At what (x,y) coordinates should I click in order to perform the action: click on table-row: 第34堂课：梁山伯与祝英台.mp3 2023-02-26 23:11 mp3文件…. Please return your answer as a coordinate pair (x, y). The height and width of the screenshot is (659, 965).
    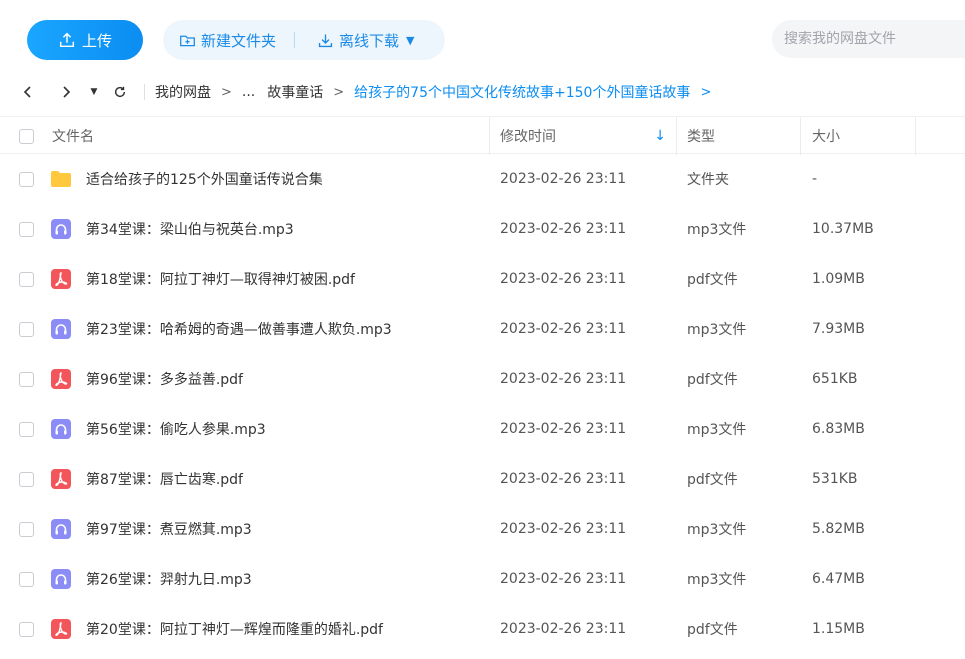
    Looking at the image, I should click on (482, 229).